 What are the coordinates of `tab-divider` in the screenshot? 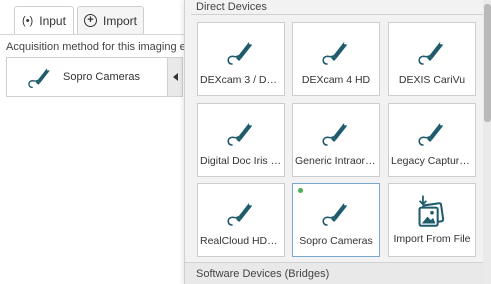 It's located at (95, 34).